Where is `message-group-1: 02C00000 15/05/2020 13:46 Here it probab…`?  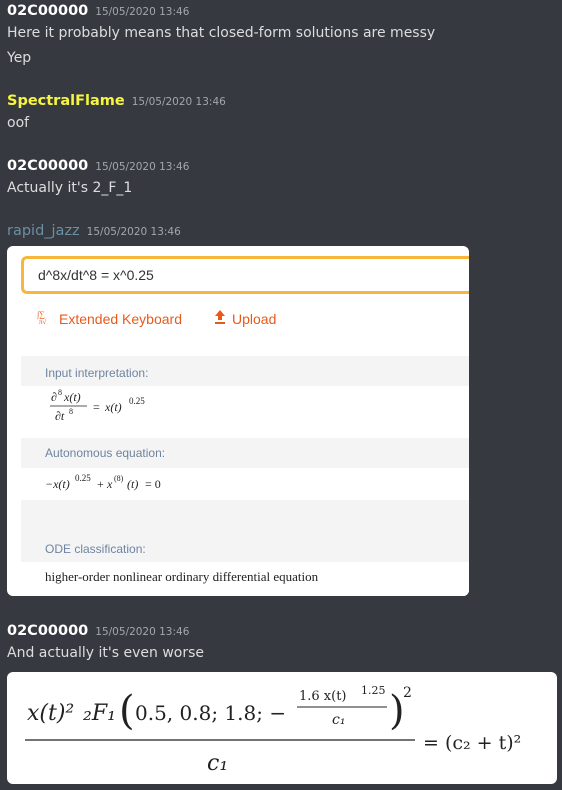
message-group-1: 02C00000 15/05/2020 13:46 Here it probab… is located at coordinates (221, 35).